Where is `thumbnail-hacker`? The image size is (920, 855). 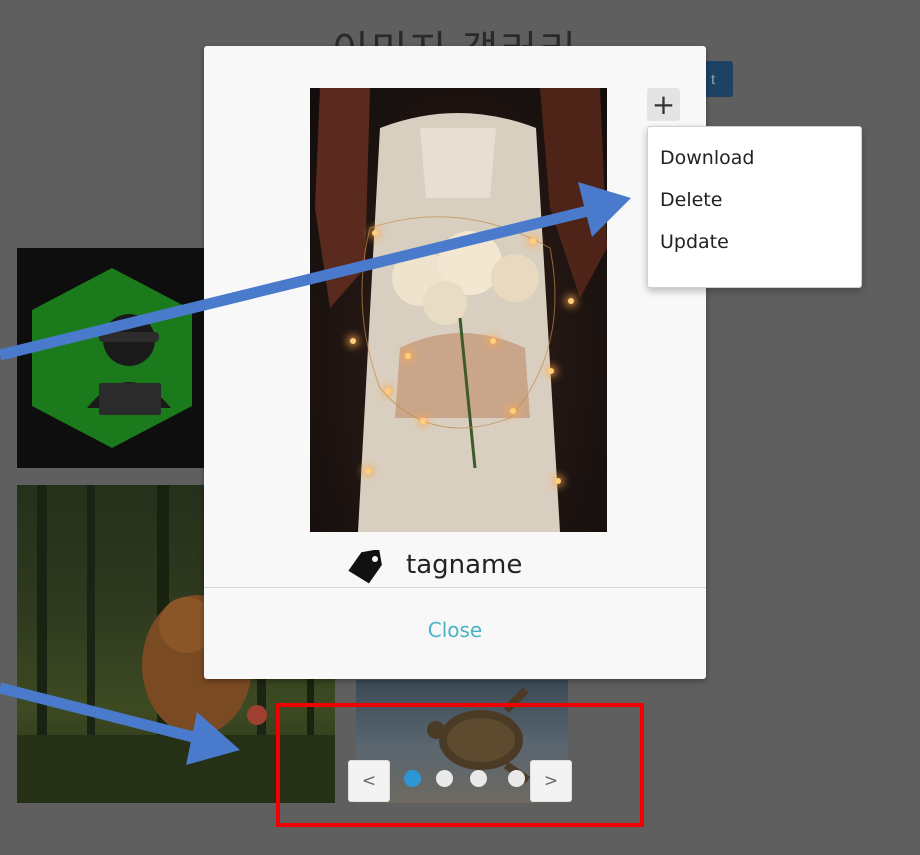 thumbnail-hacker is located at coordinates (112, 358).